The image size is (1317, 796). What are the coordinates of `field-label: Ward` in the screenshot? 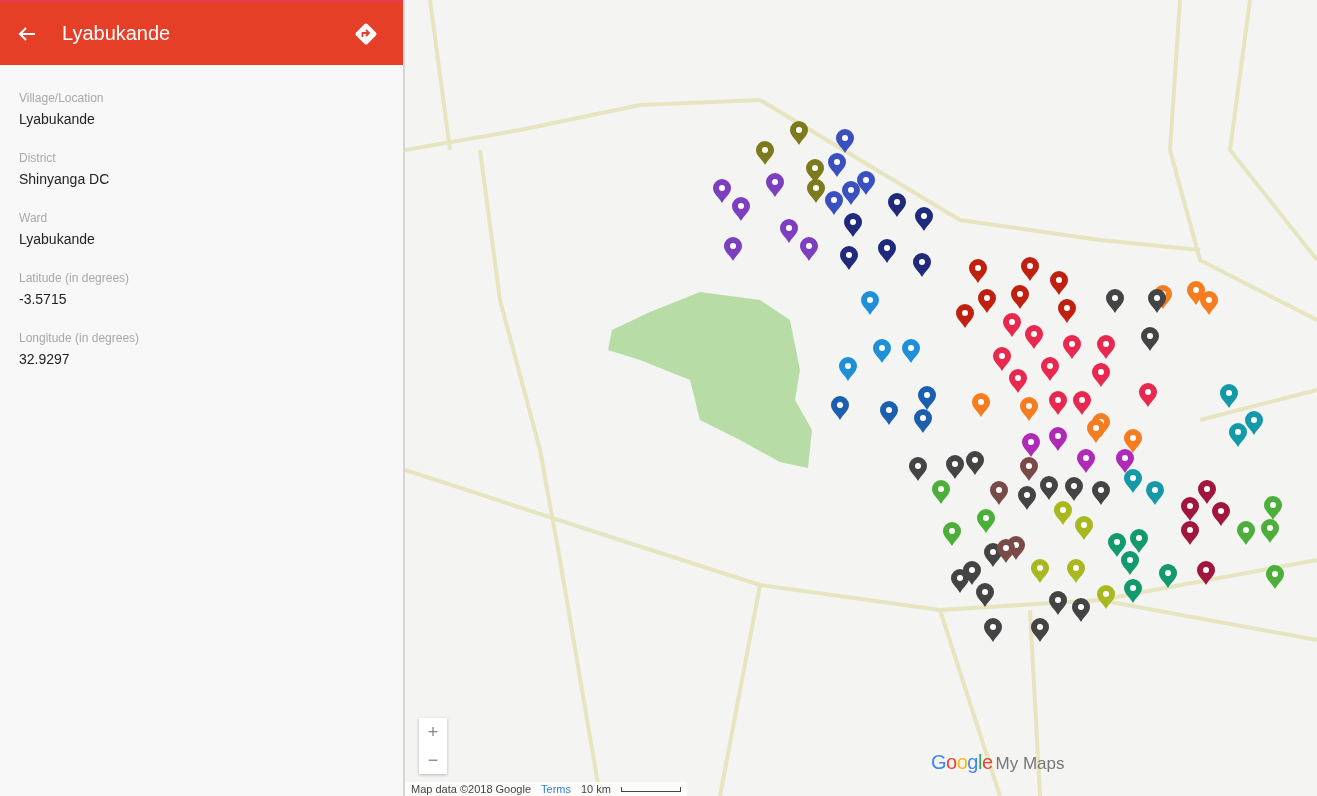 It's located at (34, 218).